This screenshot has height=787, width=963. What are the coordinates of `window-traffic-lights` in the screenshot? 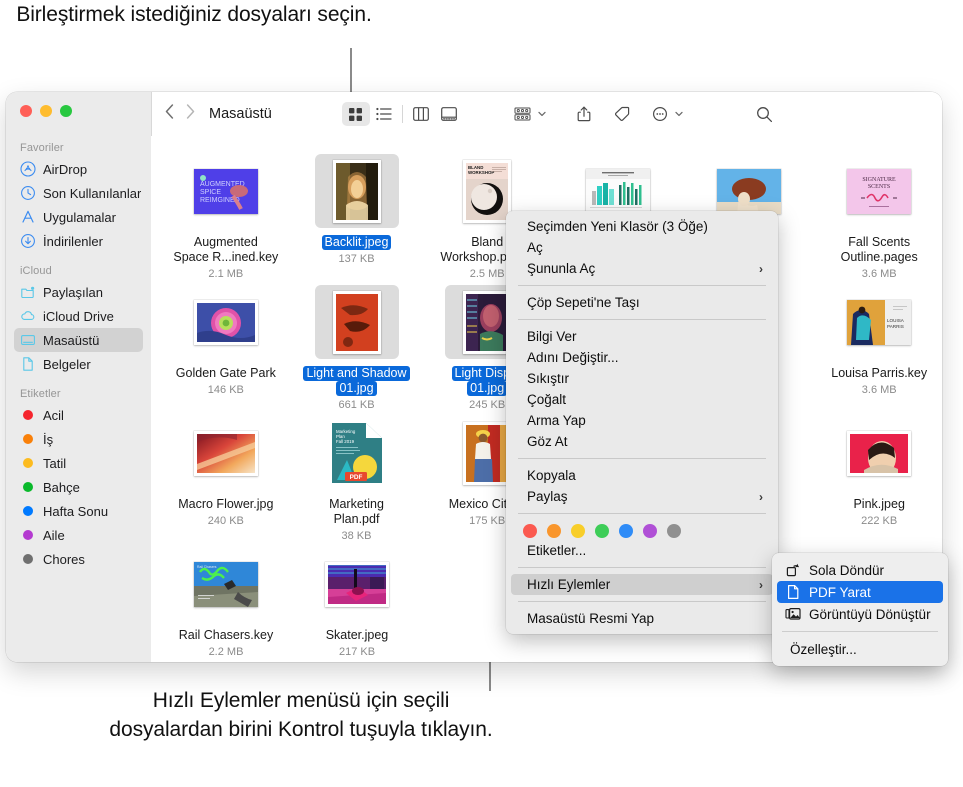 It's located at (46, 111).